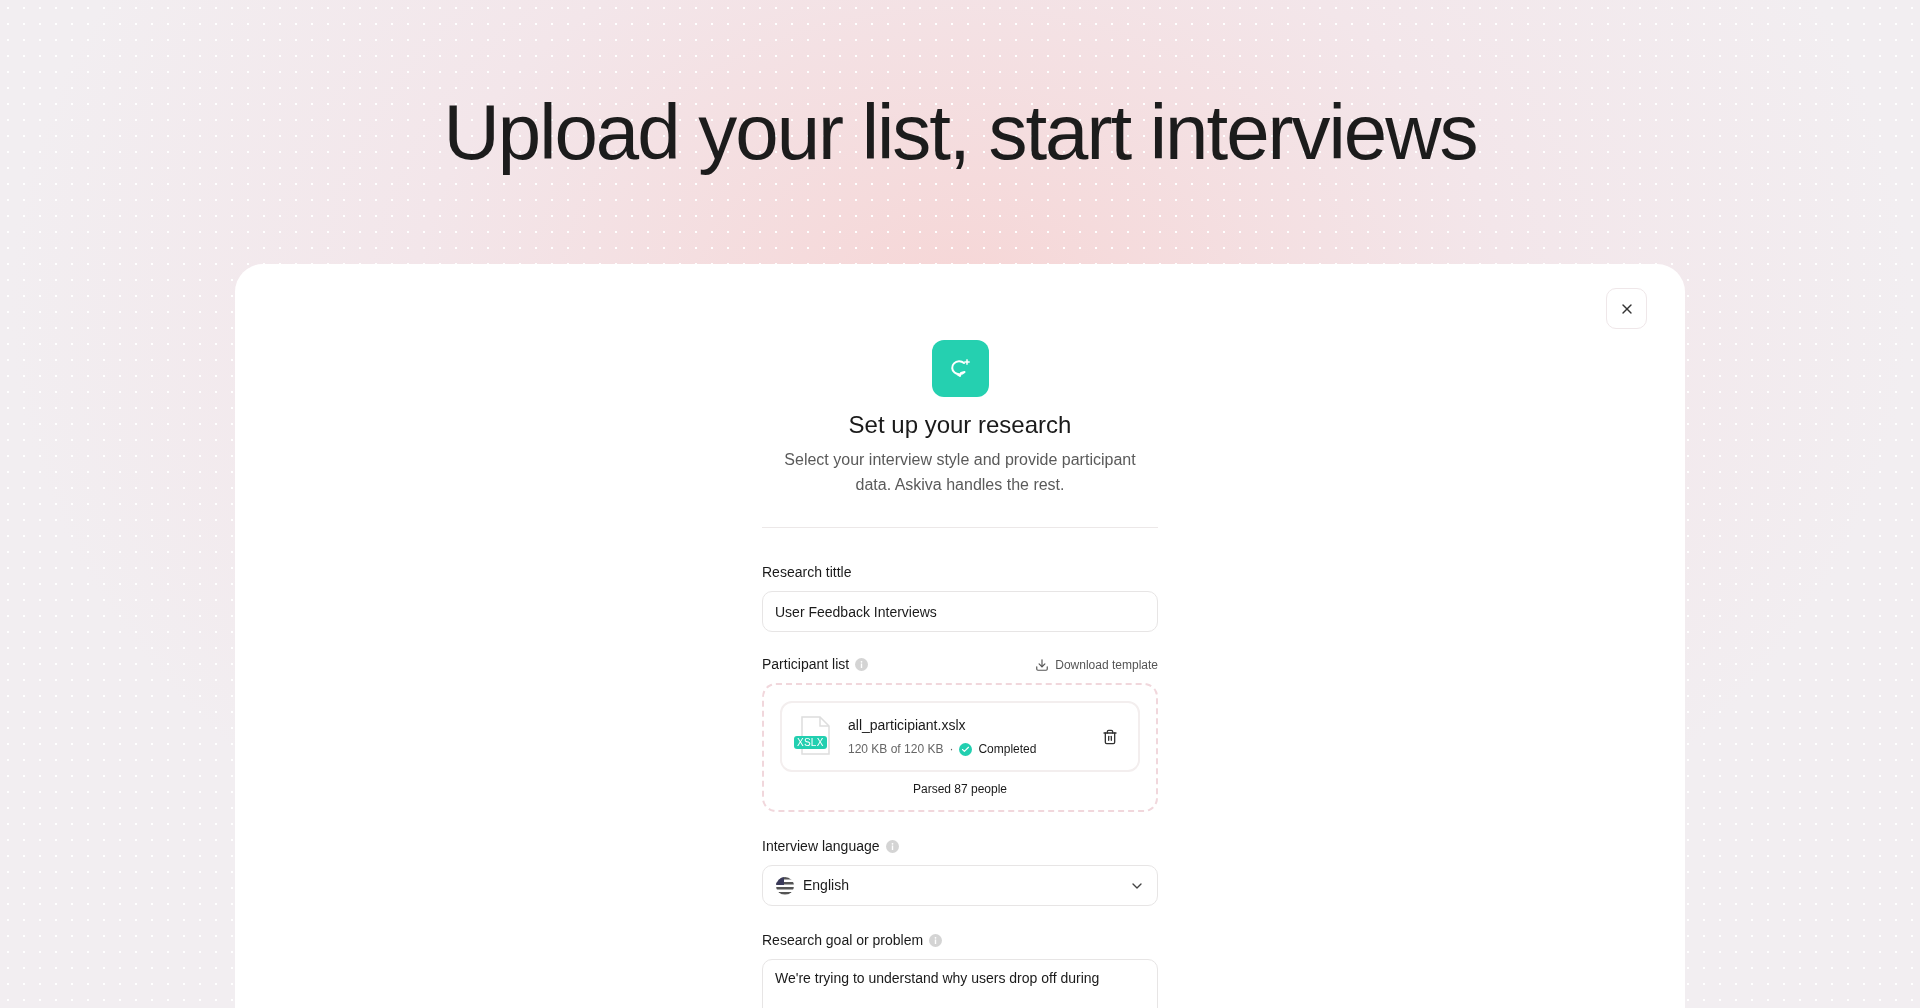  Describe the element at coordinates (806, 664) in the screenshot. I see `field-label: Participant list` at that location.